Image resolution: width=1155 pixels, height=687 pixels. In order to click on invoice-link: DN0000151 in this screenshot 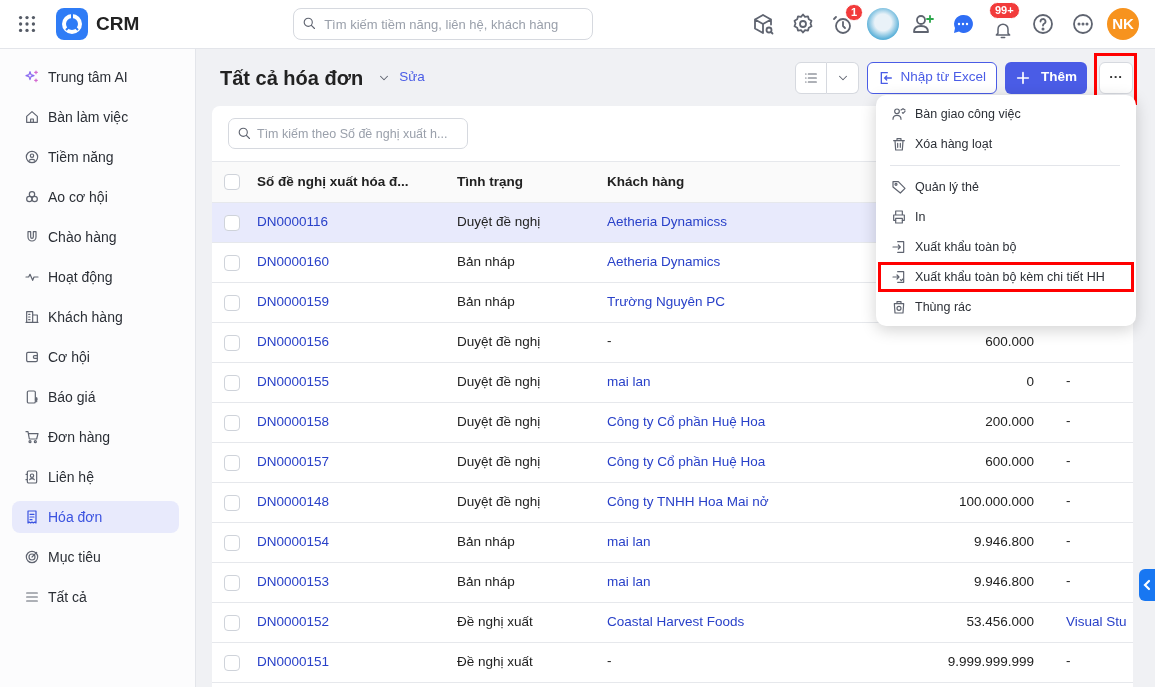, I will do `click(293, 662)`.